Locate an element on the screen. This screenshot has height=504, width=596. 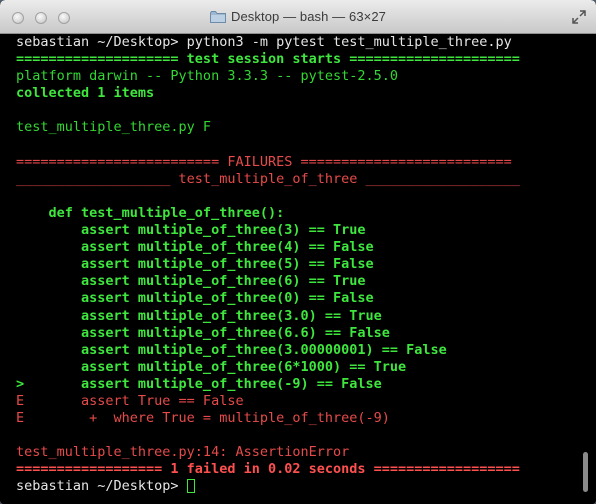
terminal-line-text: assert multiple_of_three(0) == False is located at coordinates (195, 298).